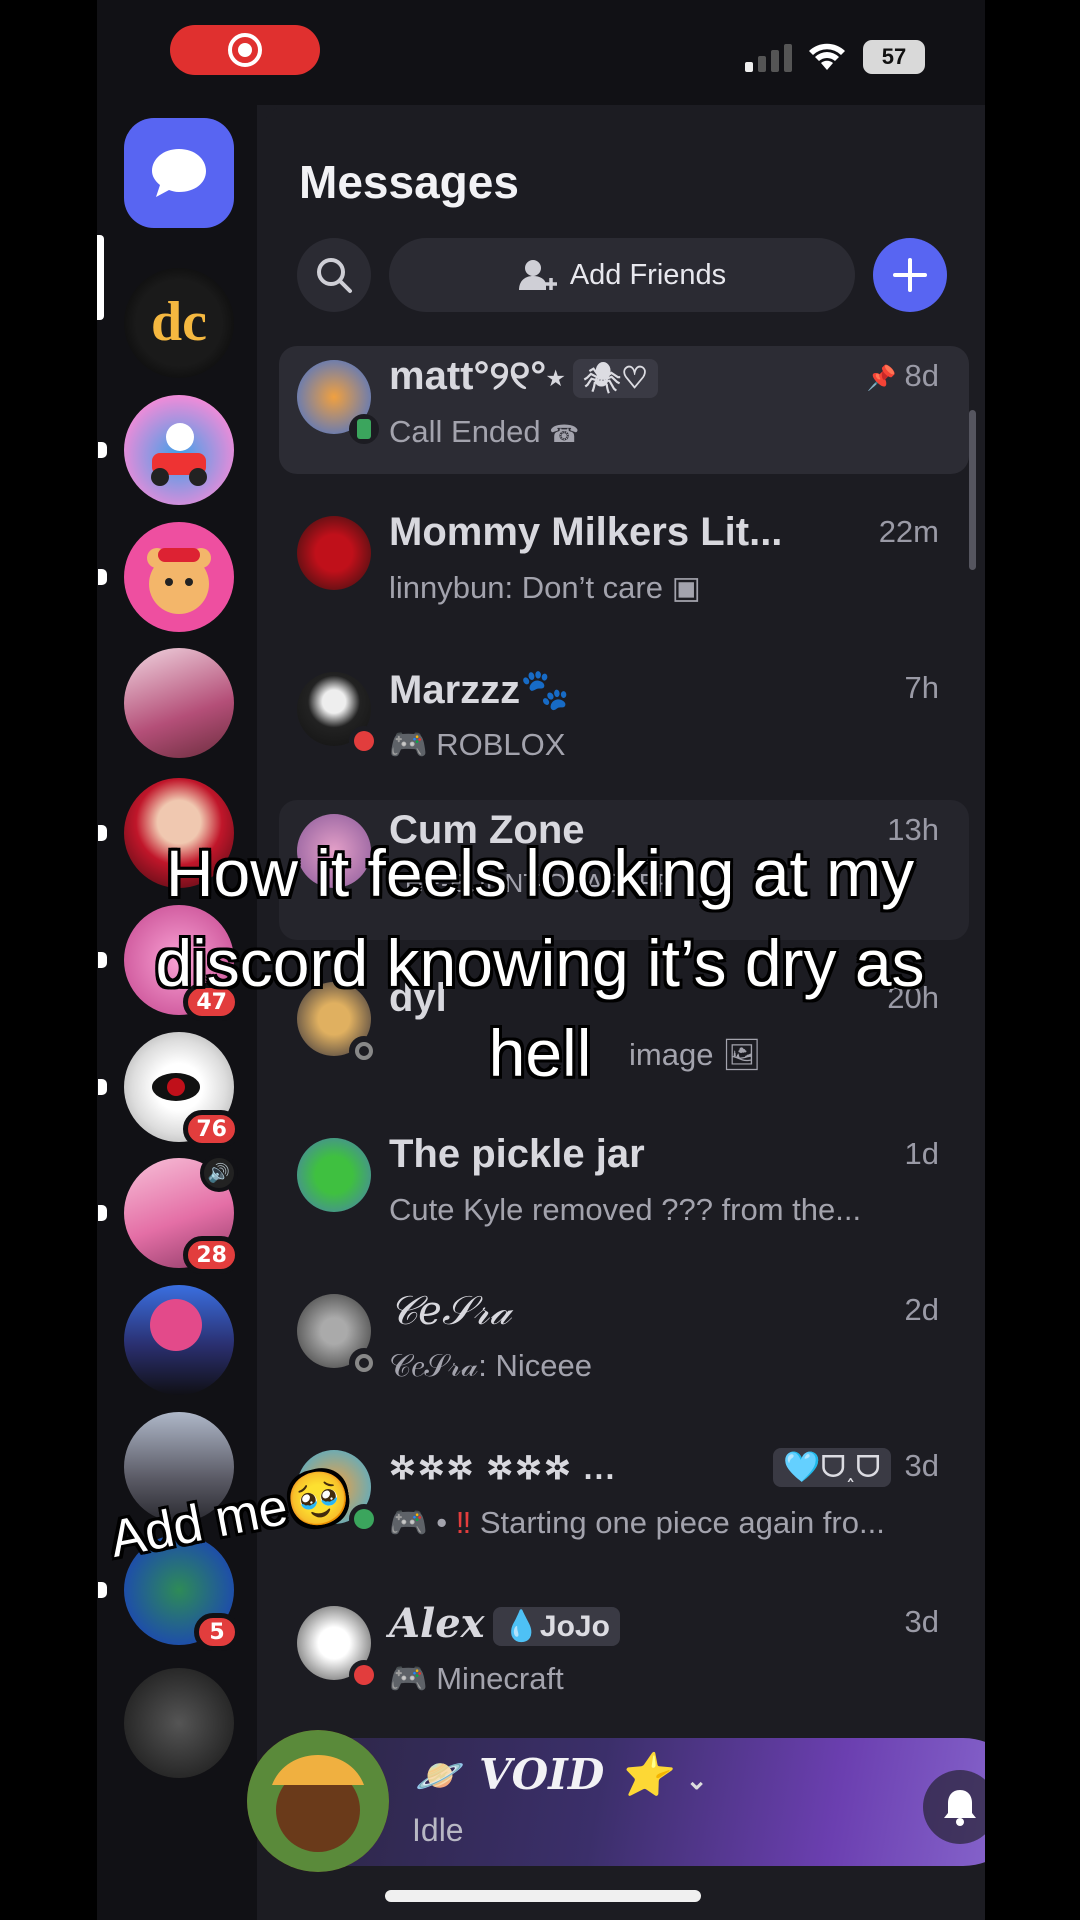 Image resolution: width=1080 pixels, height=1920 pixels. What do you see at coordinates (450, 1311) in the screenshot?
I see `dm-name: 𝒞𝑒𝒮𝓇𝒶` at bounding box center [450, 1311].